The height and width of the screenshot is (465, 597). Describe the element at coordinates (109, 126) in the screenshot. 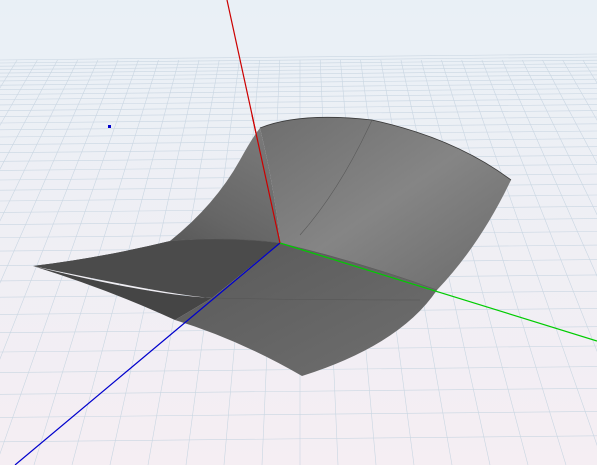

I see `point-marker` at that location.